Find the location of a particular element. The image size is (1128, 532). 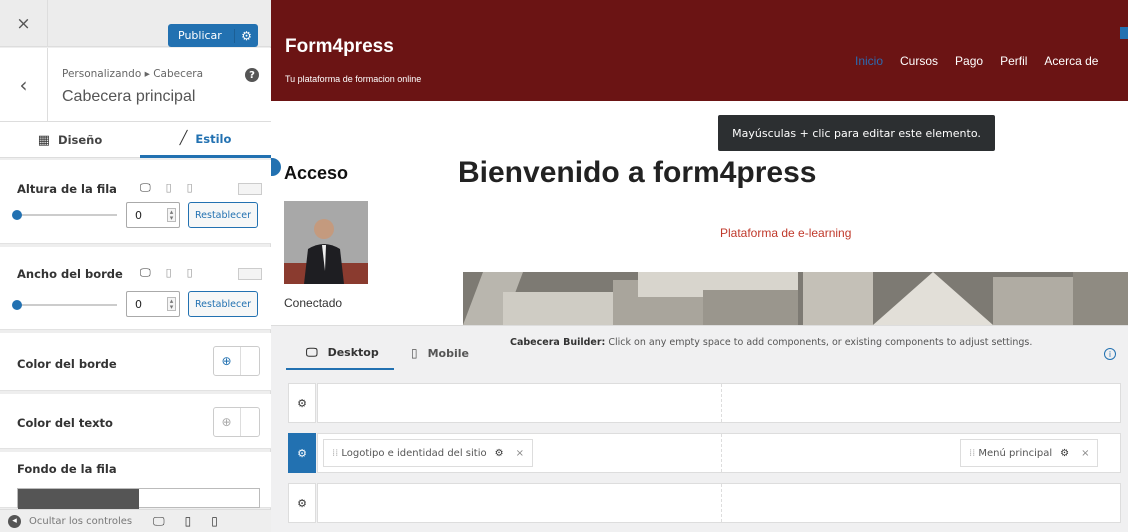

tab-design: ▦ Diseño is located at coordinates (70, 140).